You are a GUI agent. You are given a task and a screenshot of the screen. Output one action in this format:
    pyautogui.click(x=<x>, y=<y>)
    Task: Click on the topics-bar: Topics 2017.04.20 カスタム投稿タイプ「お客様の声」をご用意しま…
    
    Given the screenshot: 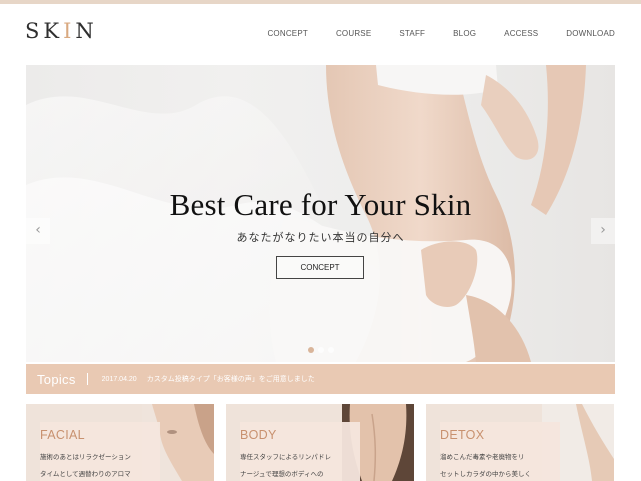 What is the action you would take?
    pyautogui.click(x=320, y=379)
    